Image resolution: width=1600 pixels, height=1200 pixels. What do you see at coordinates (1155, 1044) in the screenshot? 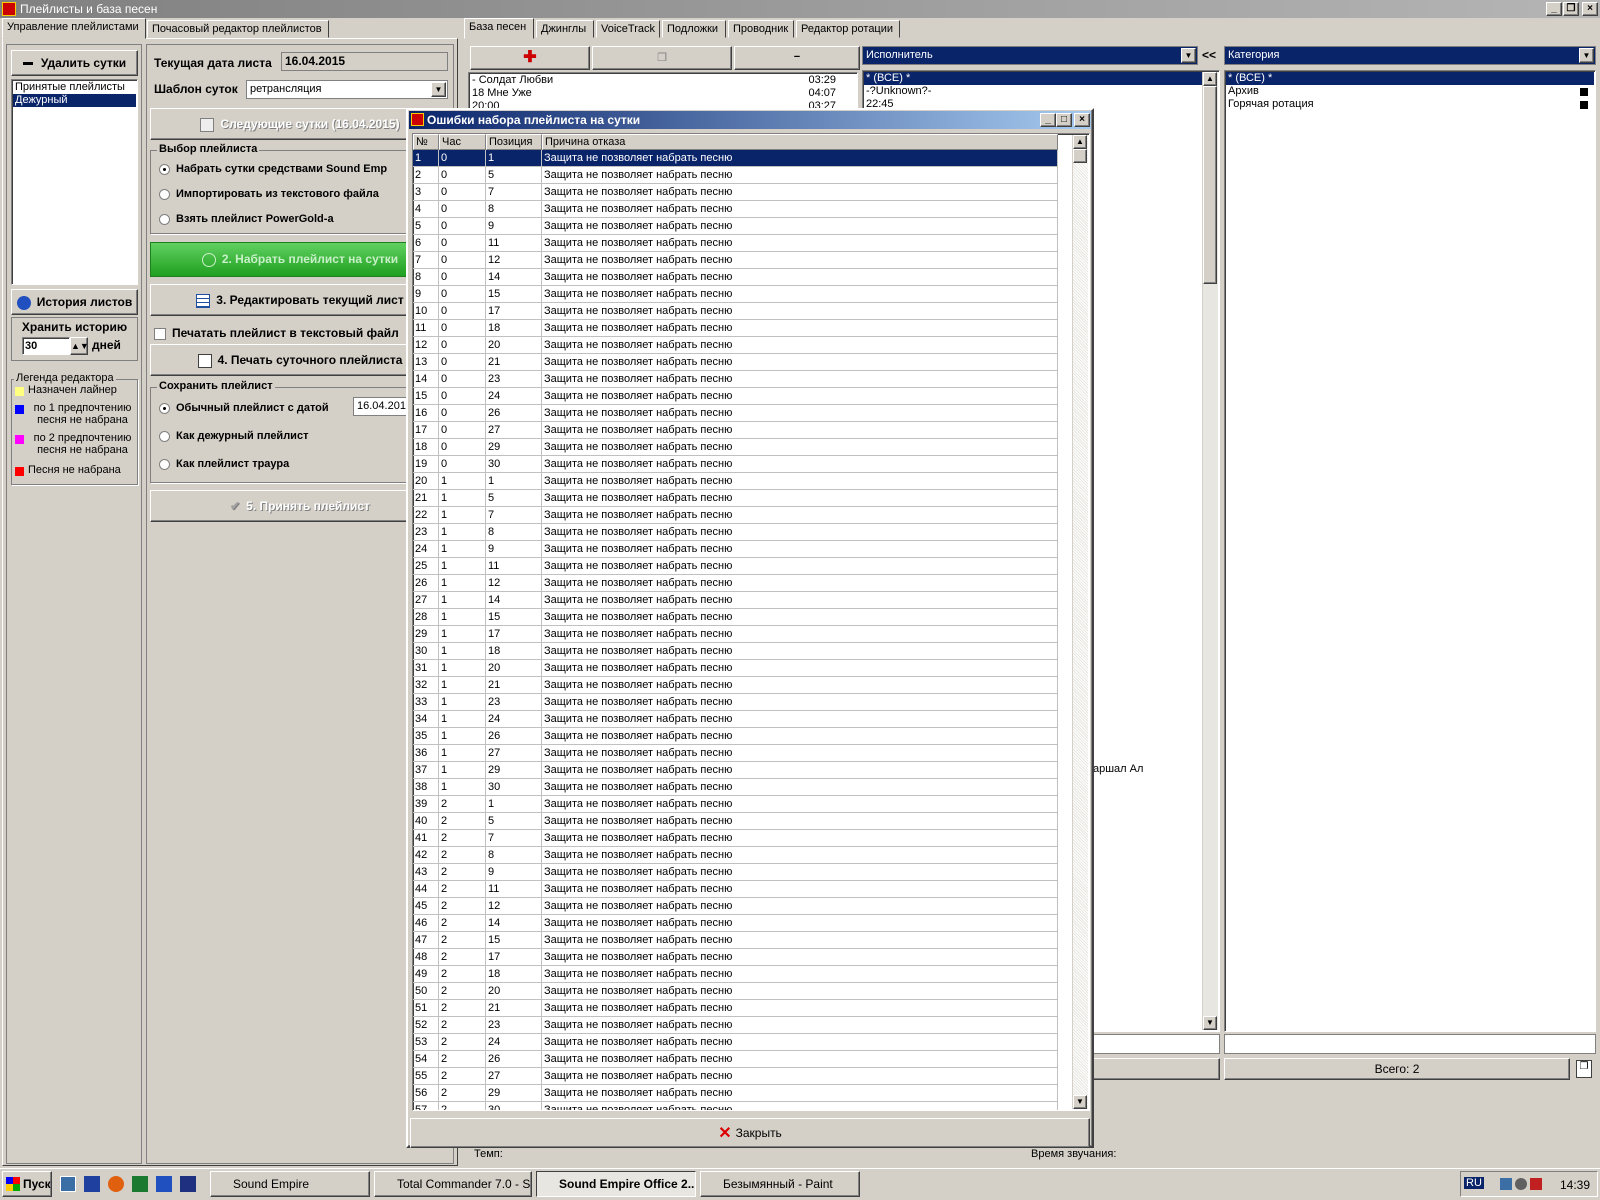
I see `artist-search-input` at bounding box center [1155, 1044].